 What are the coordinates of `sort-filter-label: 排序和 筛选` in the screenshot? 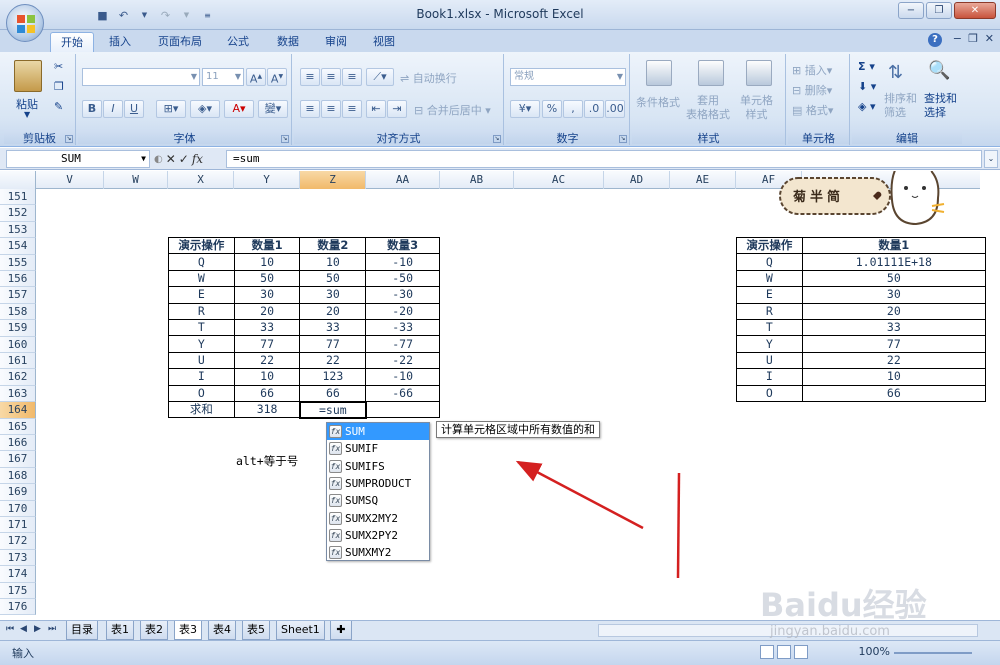 It's located at (900, 106).